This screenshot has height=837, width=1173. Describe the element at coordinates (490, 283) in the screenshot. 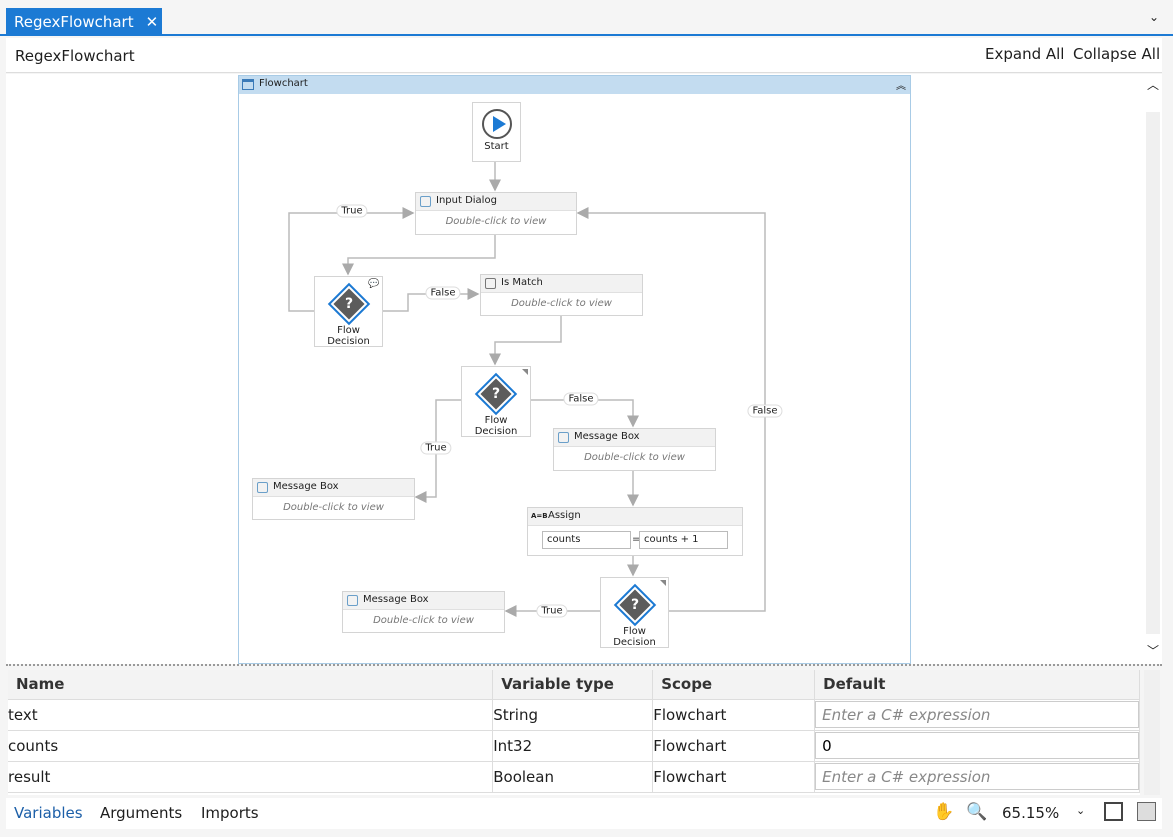

I see `is-match-icon` at that location.